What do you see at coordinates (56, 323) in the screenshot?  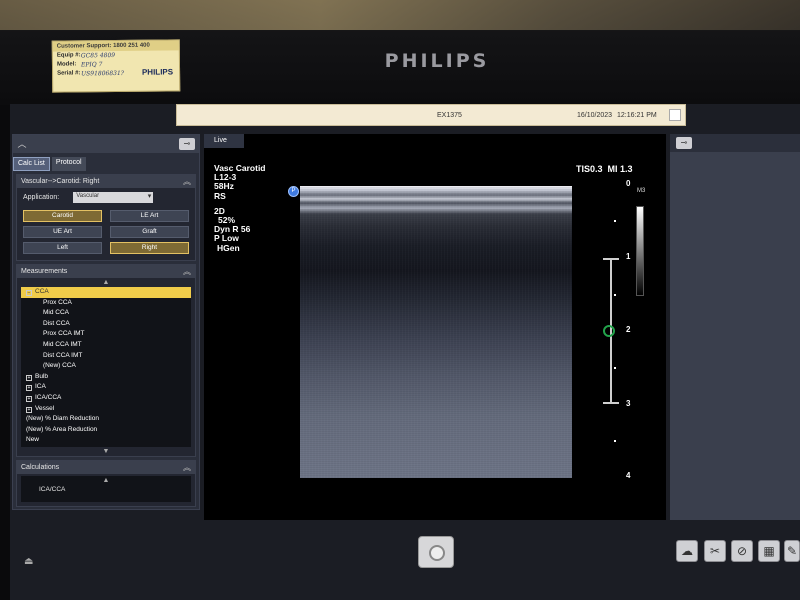 I see `measurement-label: Dist CCA` at bounding box center [56, 323].